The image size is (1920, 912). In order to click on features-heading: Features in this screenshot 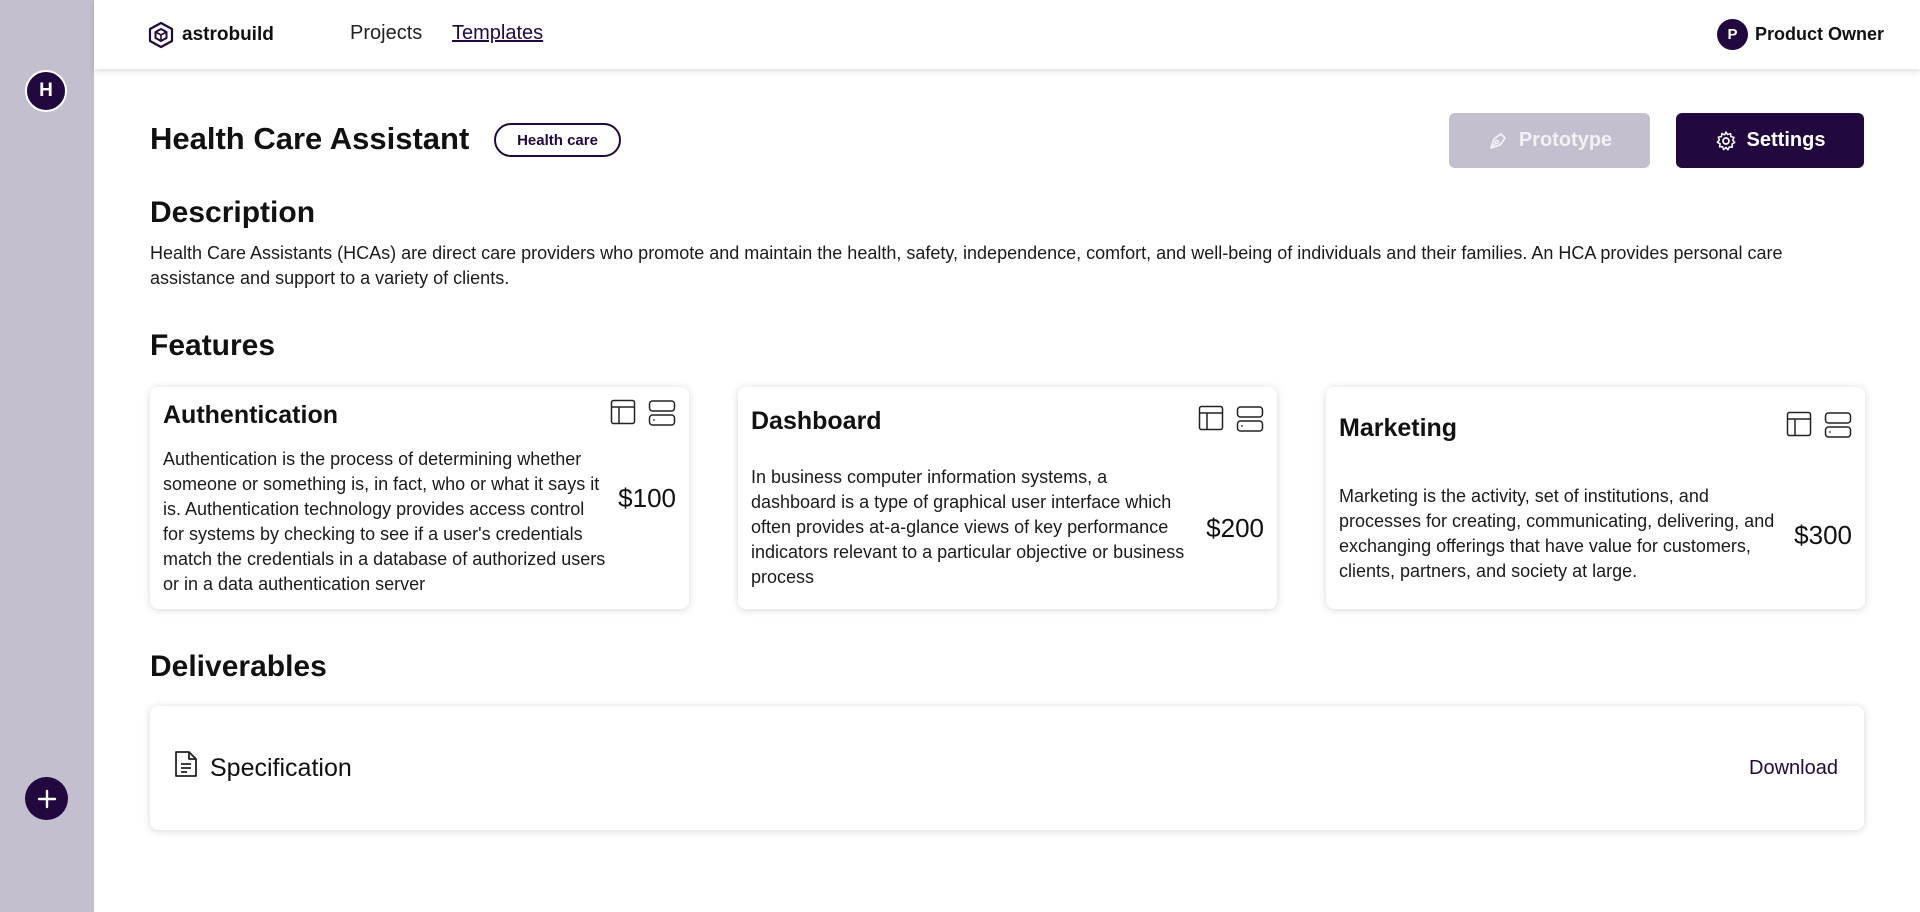, I will do `click(213, 345)`.